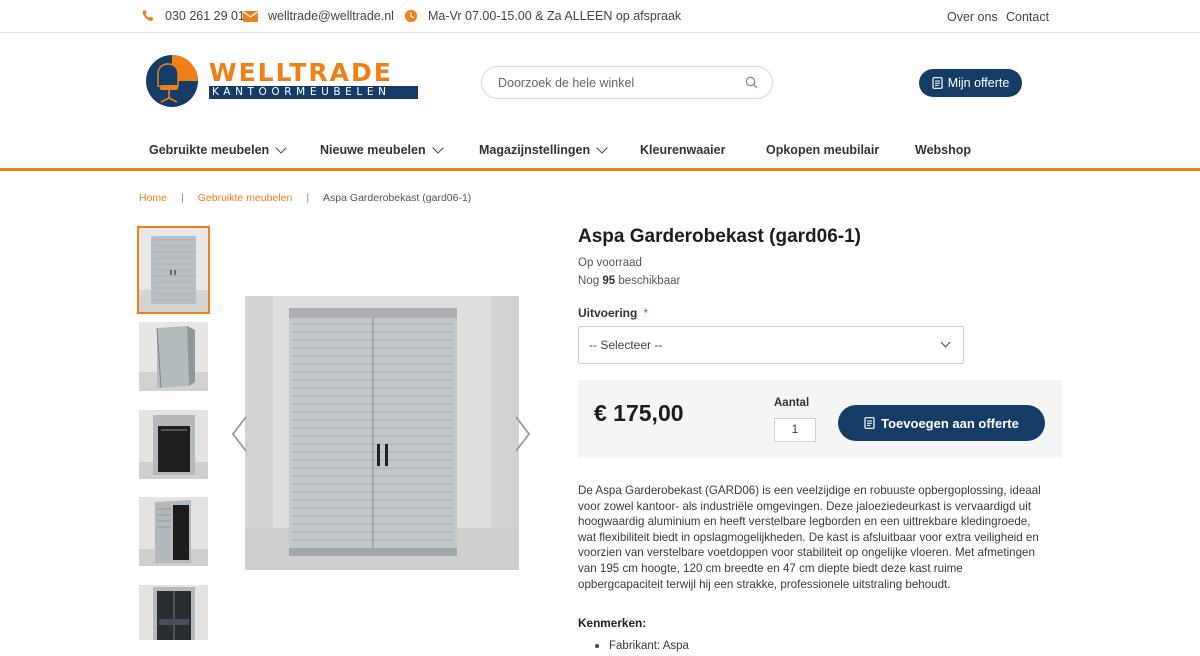  Describe the element at coordinates (820, 419) in the screenshot. I see `buy-box: € 175,00 Aantal Toevoegen aan offerte` at that location.